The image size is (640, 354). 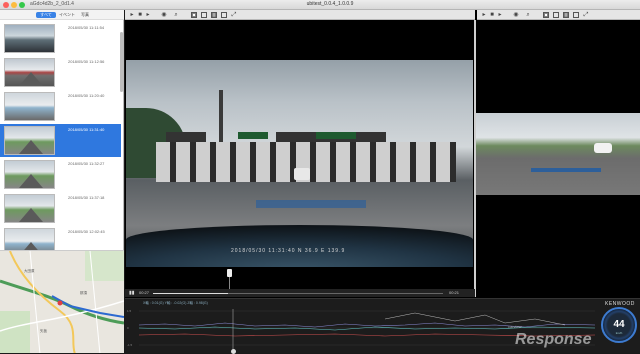 I want to click on speed-gauge: 44 km/h, so click(x=619, y=325).